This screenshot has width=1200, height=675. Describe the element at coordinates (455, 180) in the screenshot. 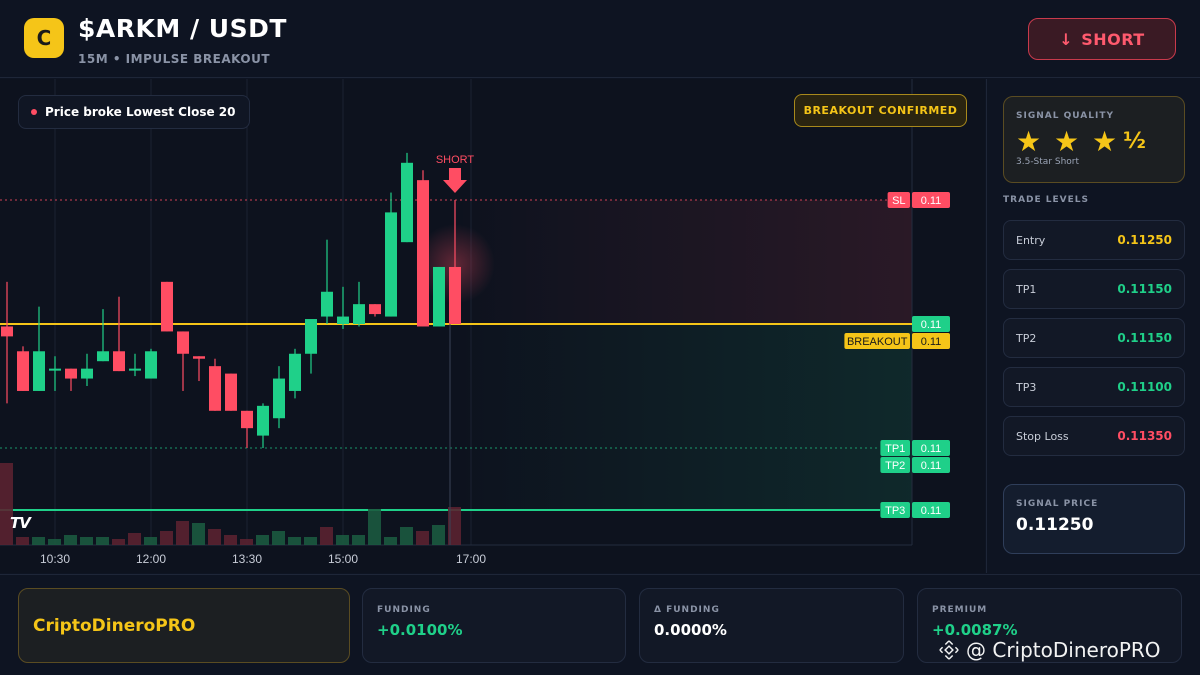

I see `short-arrow-icon` at that location.